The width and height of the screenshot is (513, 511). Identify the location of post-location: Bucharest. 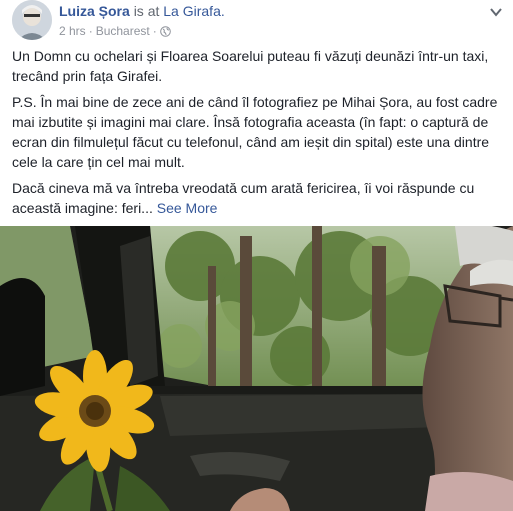
(123, 31).